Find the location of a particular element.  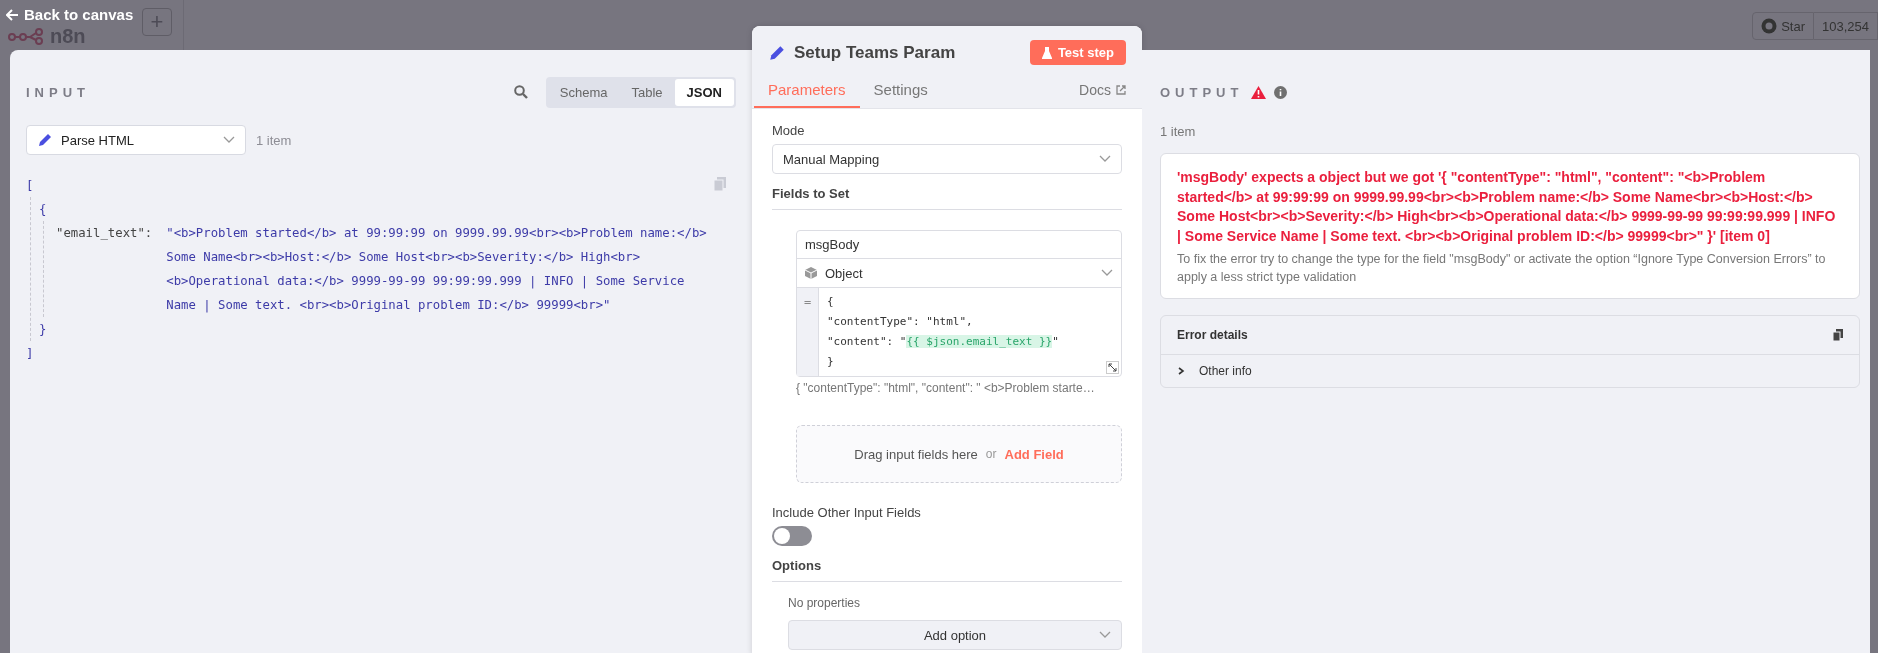

panel-tab: Parameters is located at coordinates (807, 93).